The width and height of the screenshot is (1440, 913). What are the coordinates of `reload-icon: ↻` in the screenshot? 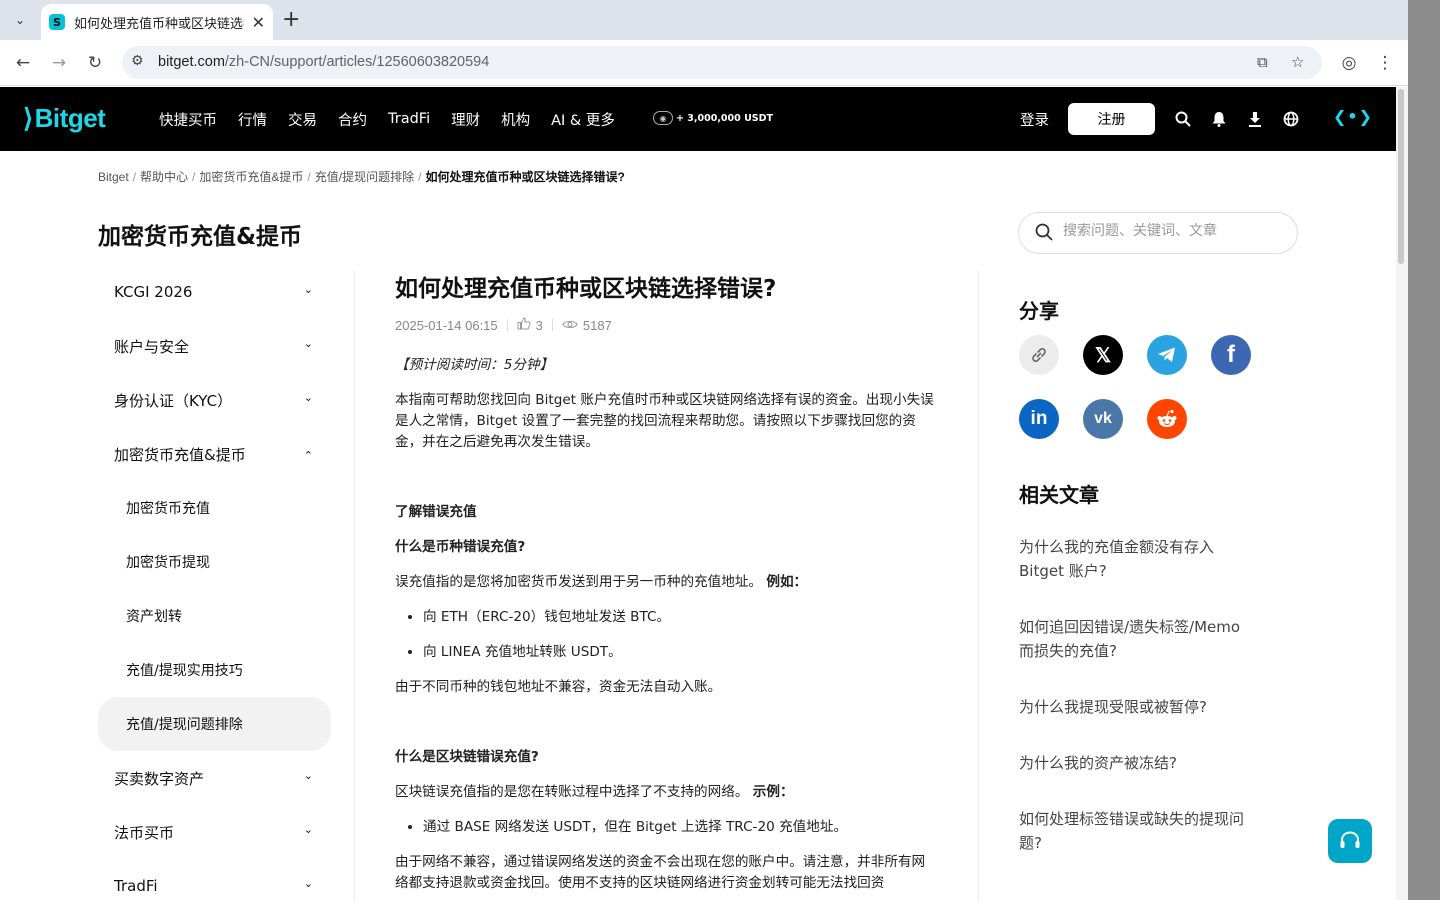 It's located at (95, 63).